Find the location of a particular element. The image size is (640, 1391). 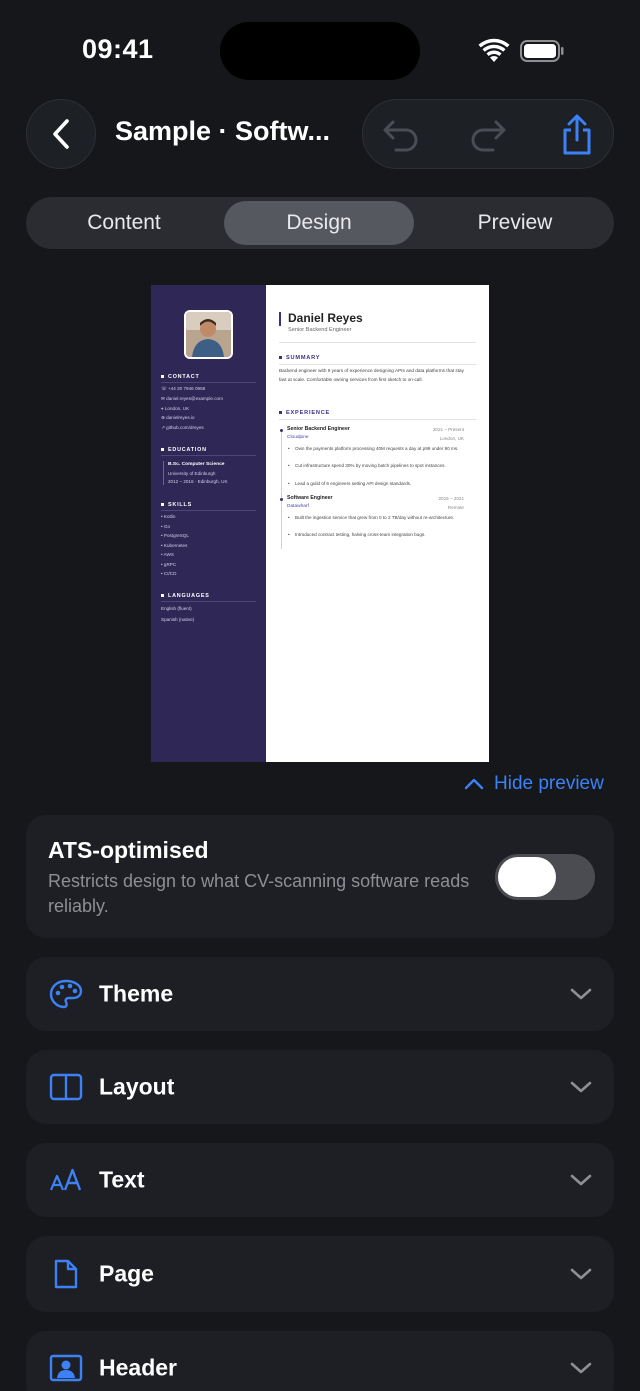

contact-website: ⊕ danielreyes.io is located at coordinates (178, 417).